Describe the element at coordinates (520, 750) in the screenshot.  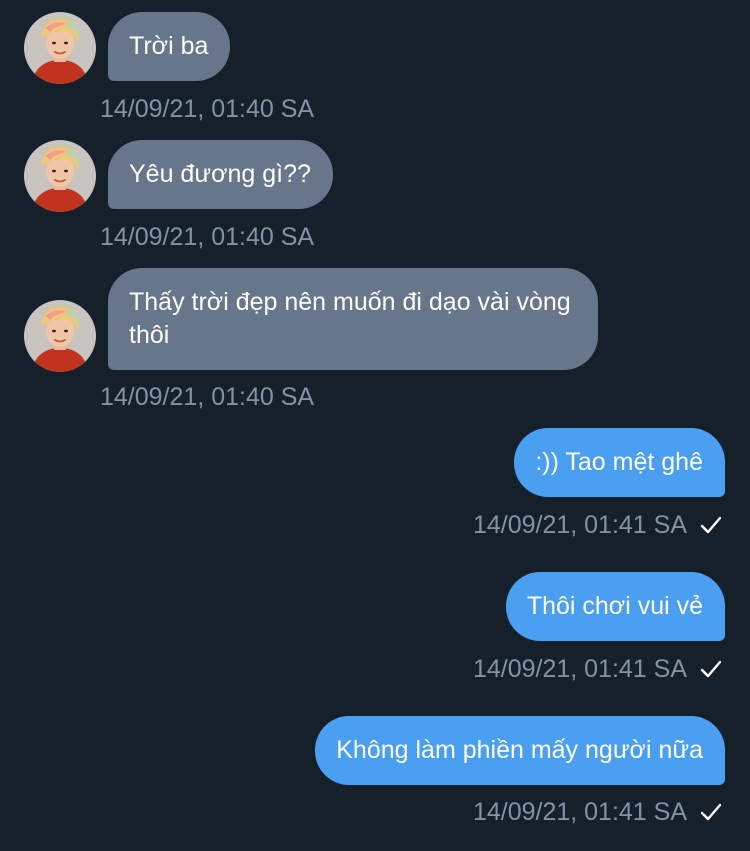
I see `message-bubble-outgoing: Không làm phiền mấy người nữa` at that location.